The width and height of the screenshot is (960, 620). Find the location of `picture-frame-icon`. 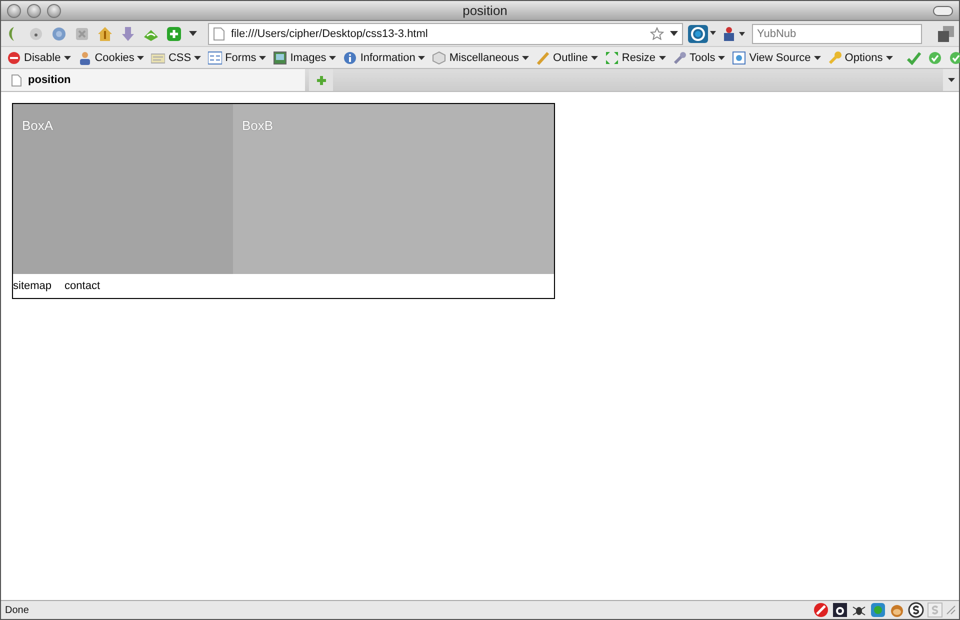

picture-frame-icon is located at coordinates (280, 57).